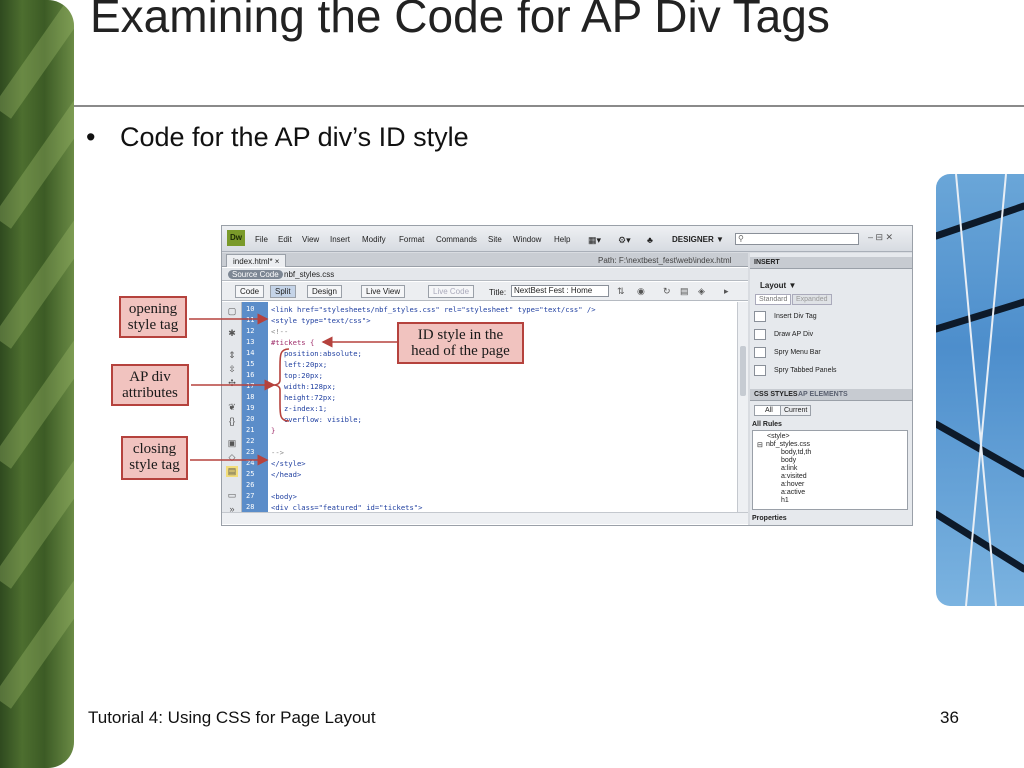 This screenshot has width=1024, height=768. Describe the element at coordinates (232, 457) in the screenshot. I see `highlight-icon: ◇` at that location.